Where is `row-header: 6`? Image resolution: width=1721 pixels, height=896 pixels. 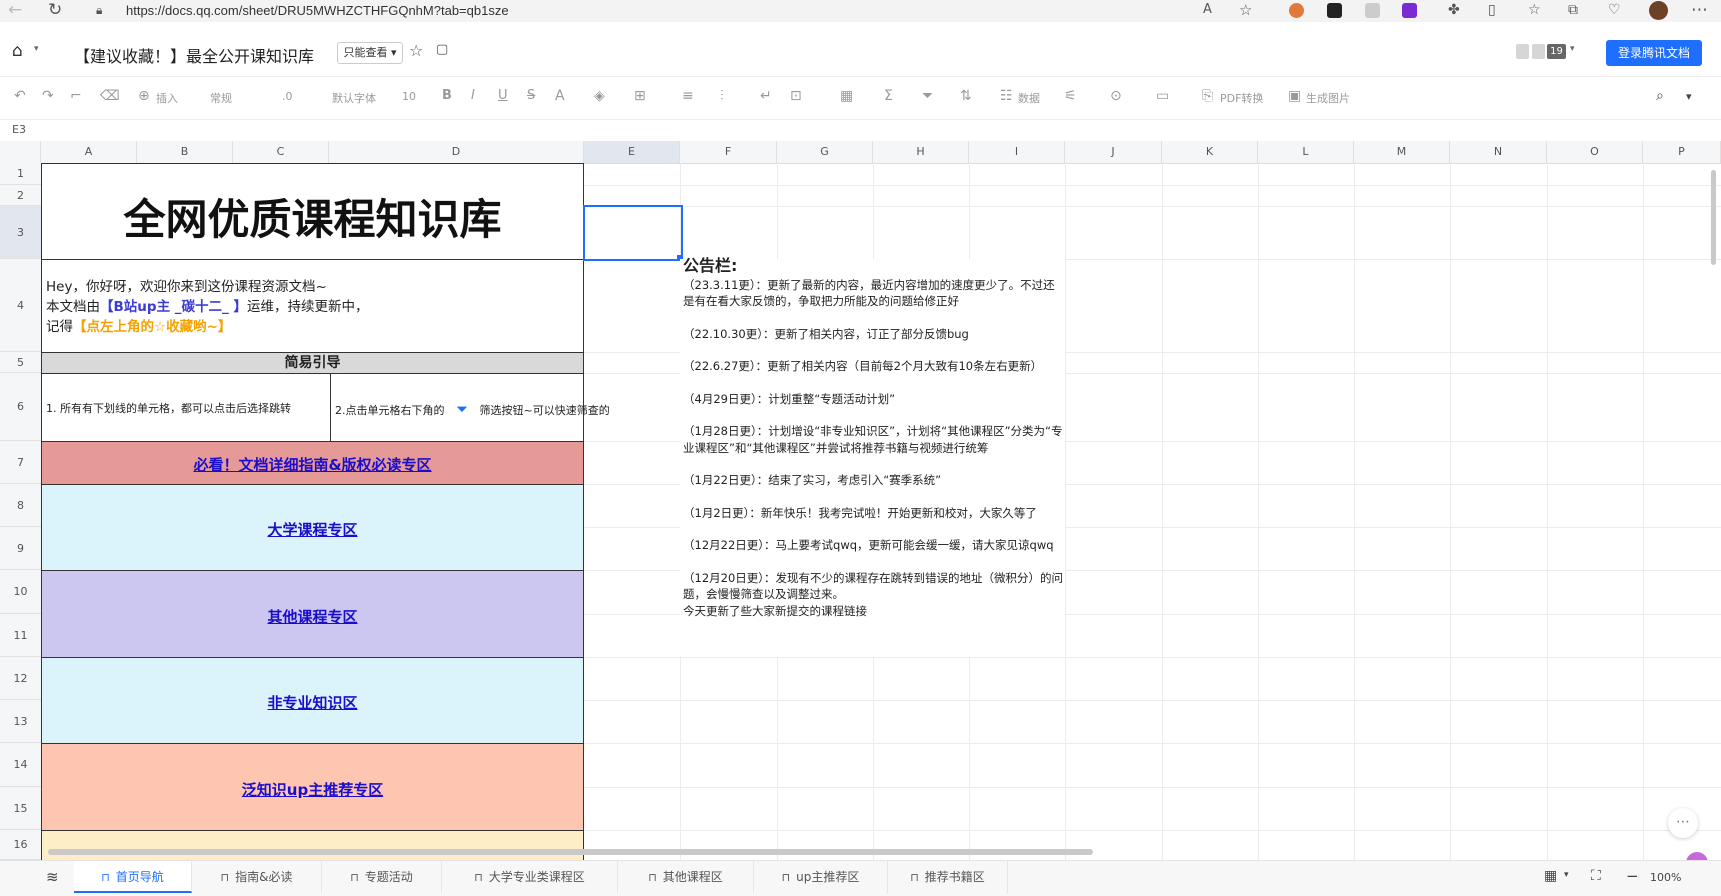
row-header: 6 is located at coordinates (20, 407).